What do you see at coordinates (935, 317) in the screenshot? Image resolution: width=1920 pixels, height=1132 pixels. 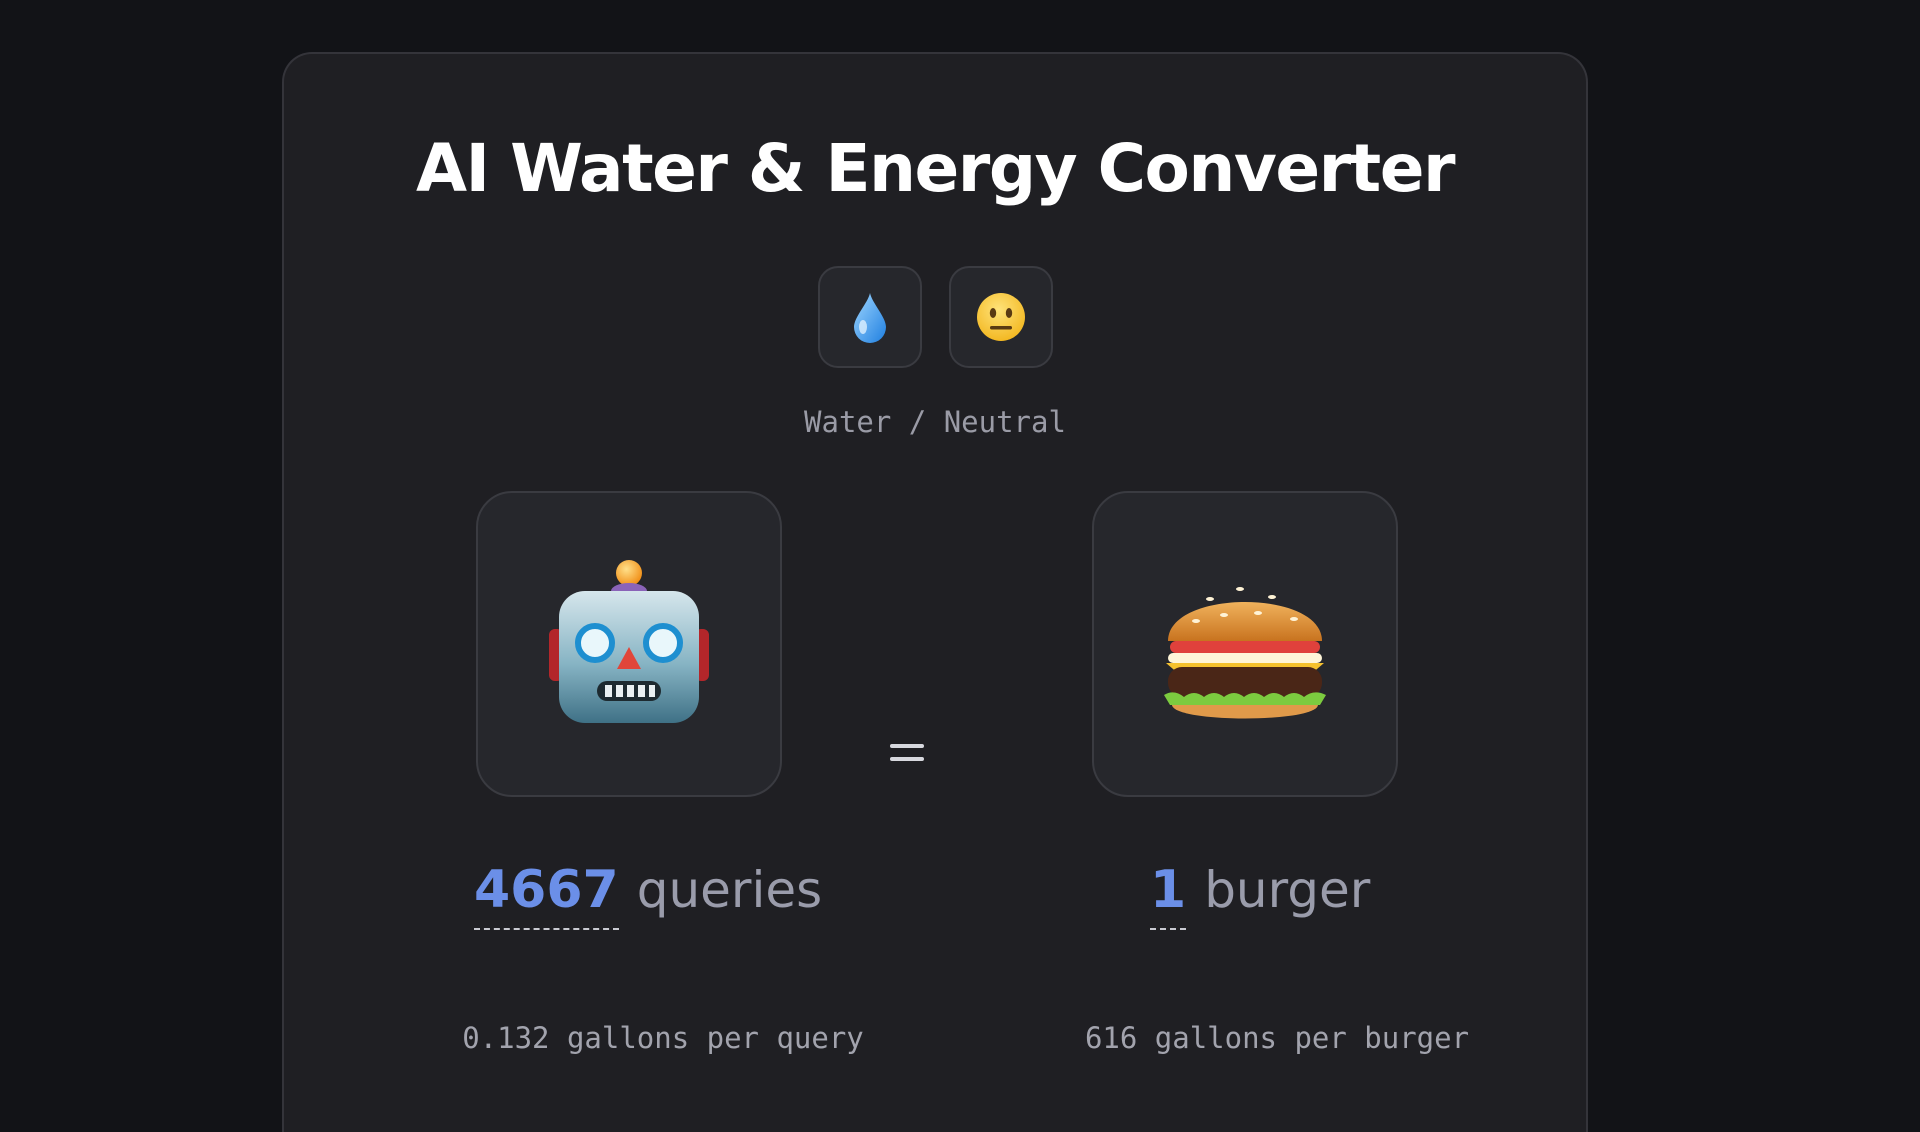 I see `mode-selector` at bounding box center [935, 317].